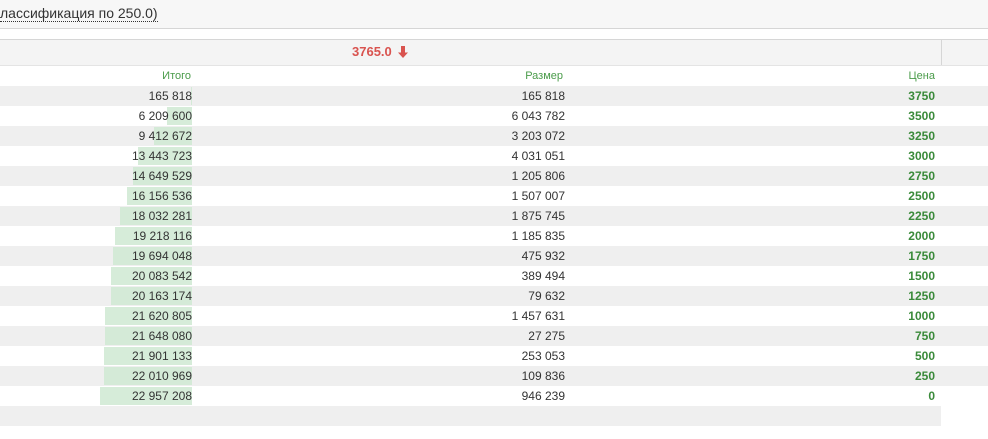 This screenshot has height=439, width=988. What do you see at coordinates (161, 156) in the screenshot?
I see `cell-total: 13 443 723` at bounding box center [161, 156].